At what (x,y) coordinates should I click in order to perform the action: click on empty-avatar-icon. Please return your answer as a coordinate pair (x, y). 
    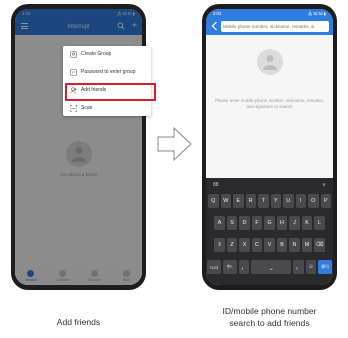
    Looking at the image, I should click on (269, 62).